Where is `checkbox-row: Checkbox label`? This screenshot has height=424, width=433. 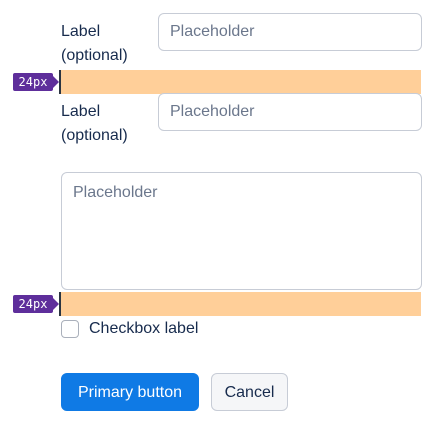 checkbox-row: Checkbox label is located at coordinates (129, 329).